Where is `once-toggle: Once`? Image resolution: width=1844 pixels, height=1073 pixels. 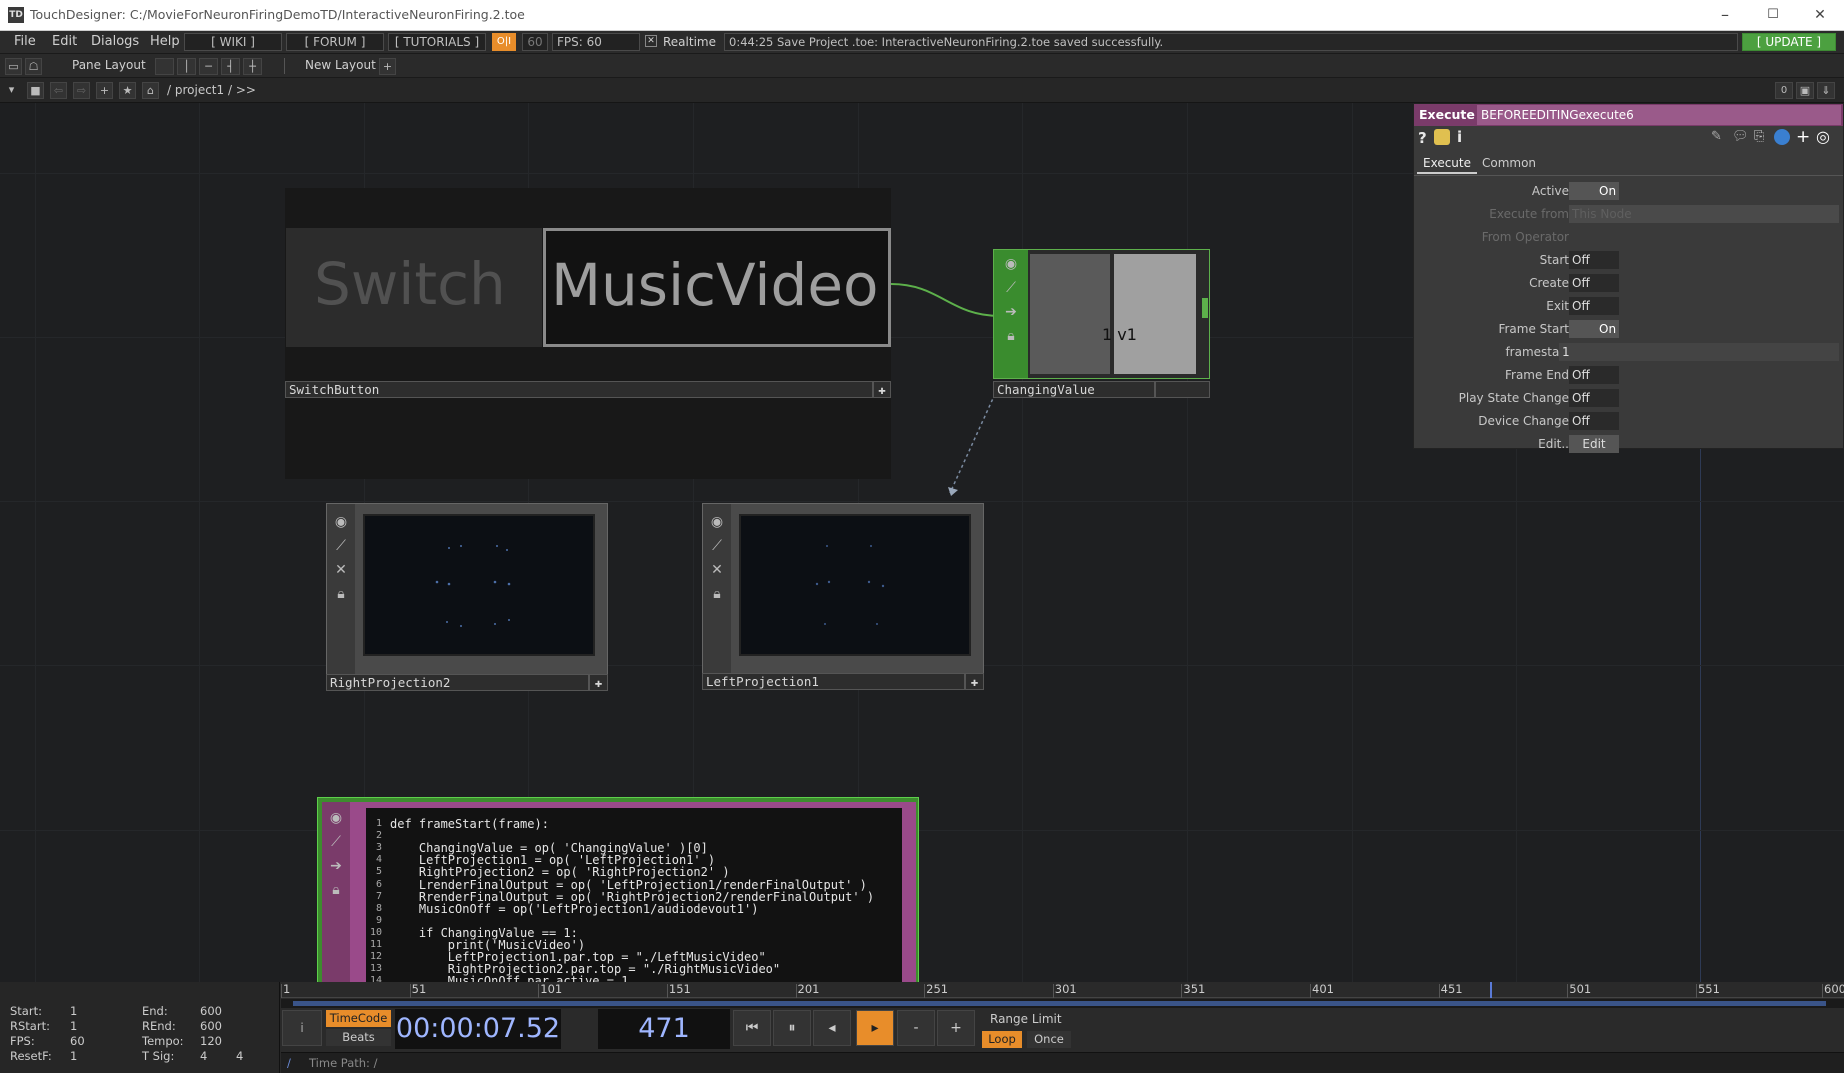
once-toggle: Once is located at coordinates (1049, 1039).